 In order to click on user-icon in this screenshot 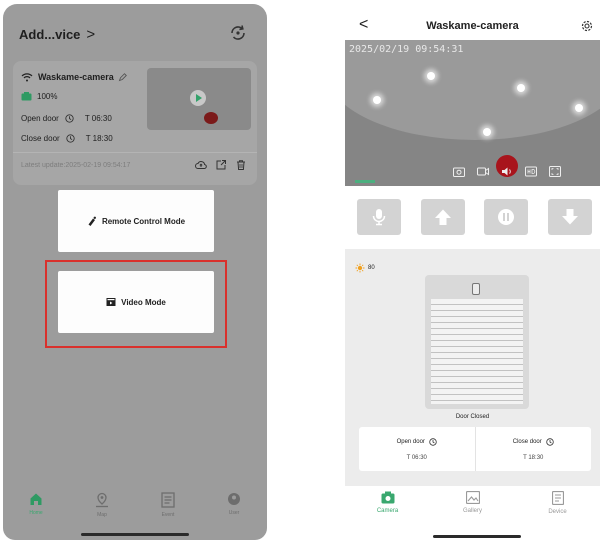, I will do `click(234, 499)`.